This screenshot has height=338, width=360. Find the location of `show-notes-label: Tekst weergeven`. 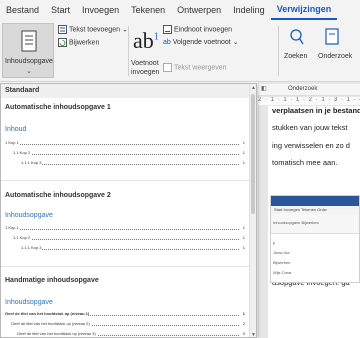

show-notes-label: Tekst weergeven is located at coordinates (200, 68).